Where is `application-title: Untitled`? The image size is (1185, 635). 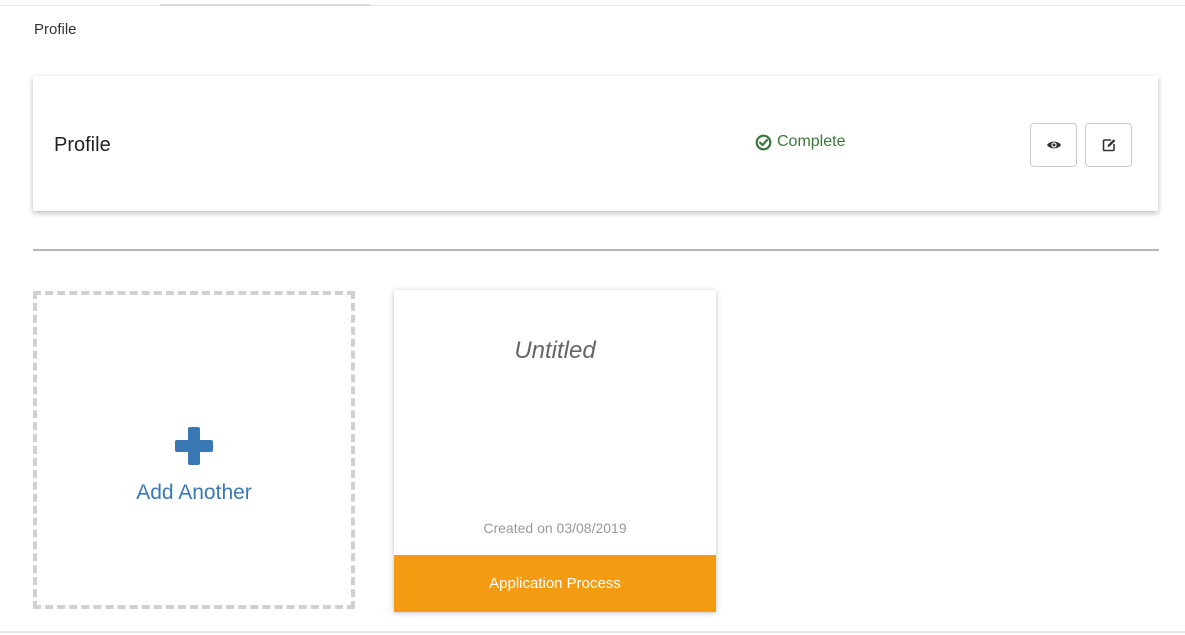 application-title: Untitled is located at coordinates (555, 350).